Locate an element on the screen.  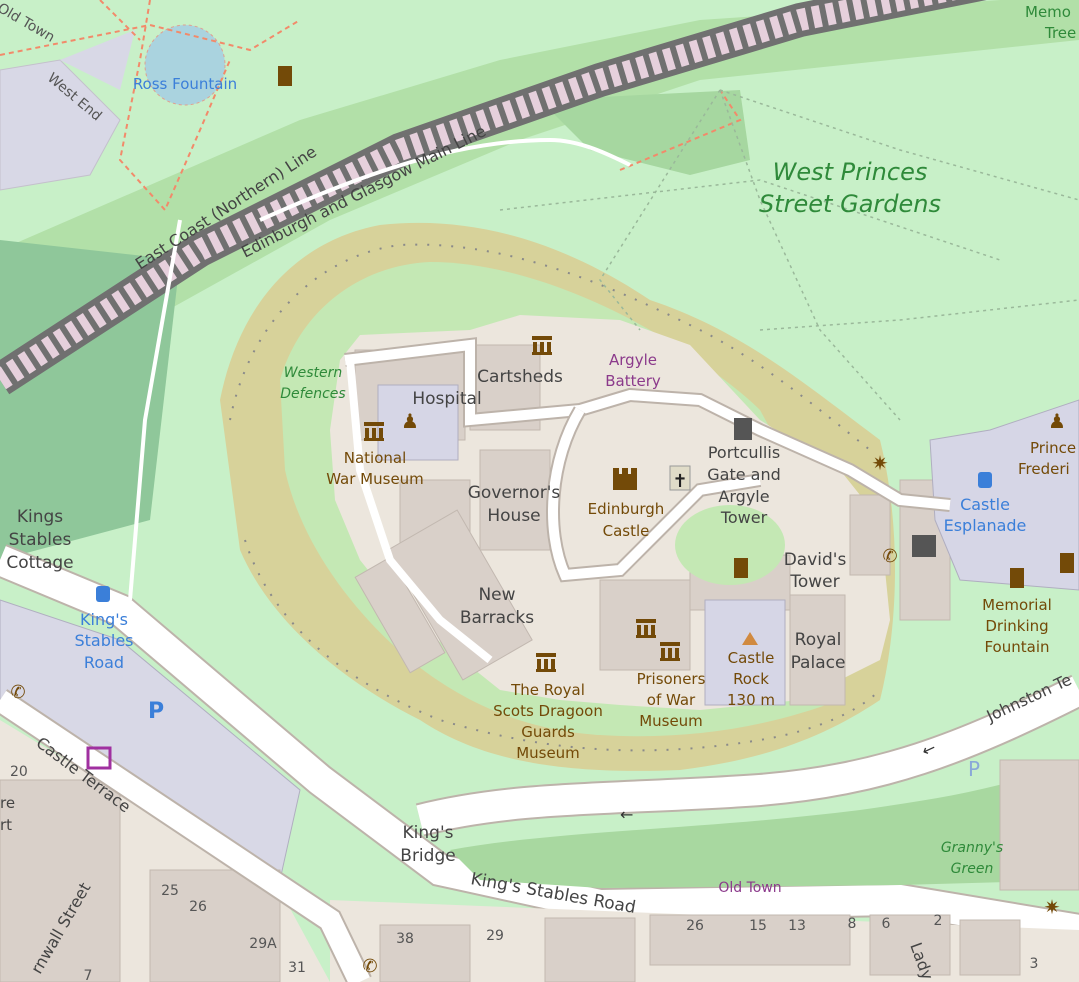
label-hospital: Hospital is located at coordinates (446, 399).